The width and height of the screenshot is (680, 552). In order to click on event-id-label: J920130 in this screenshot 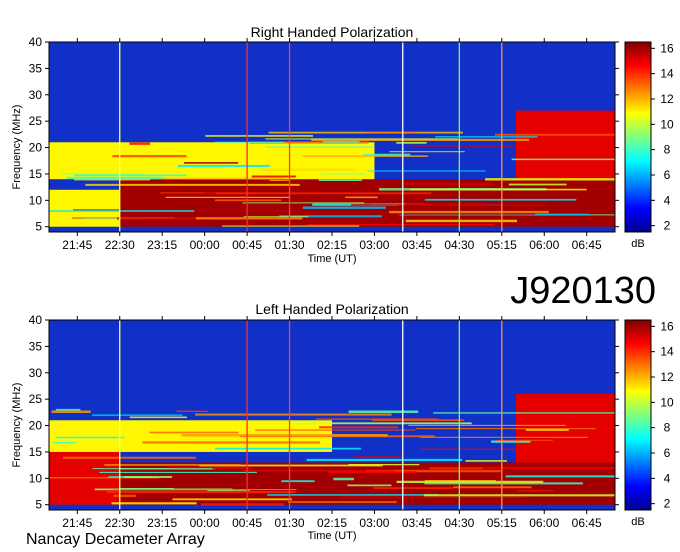, I will do `click(583, 291)`.